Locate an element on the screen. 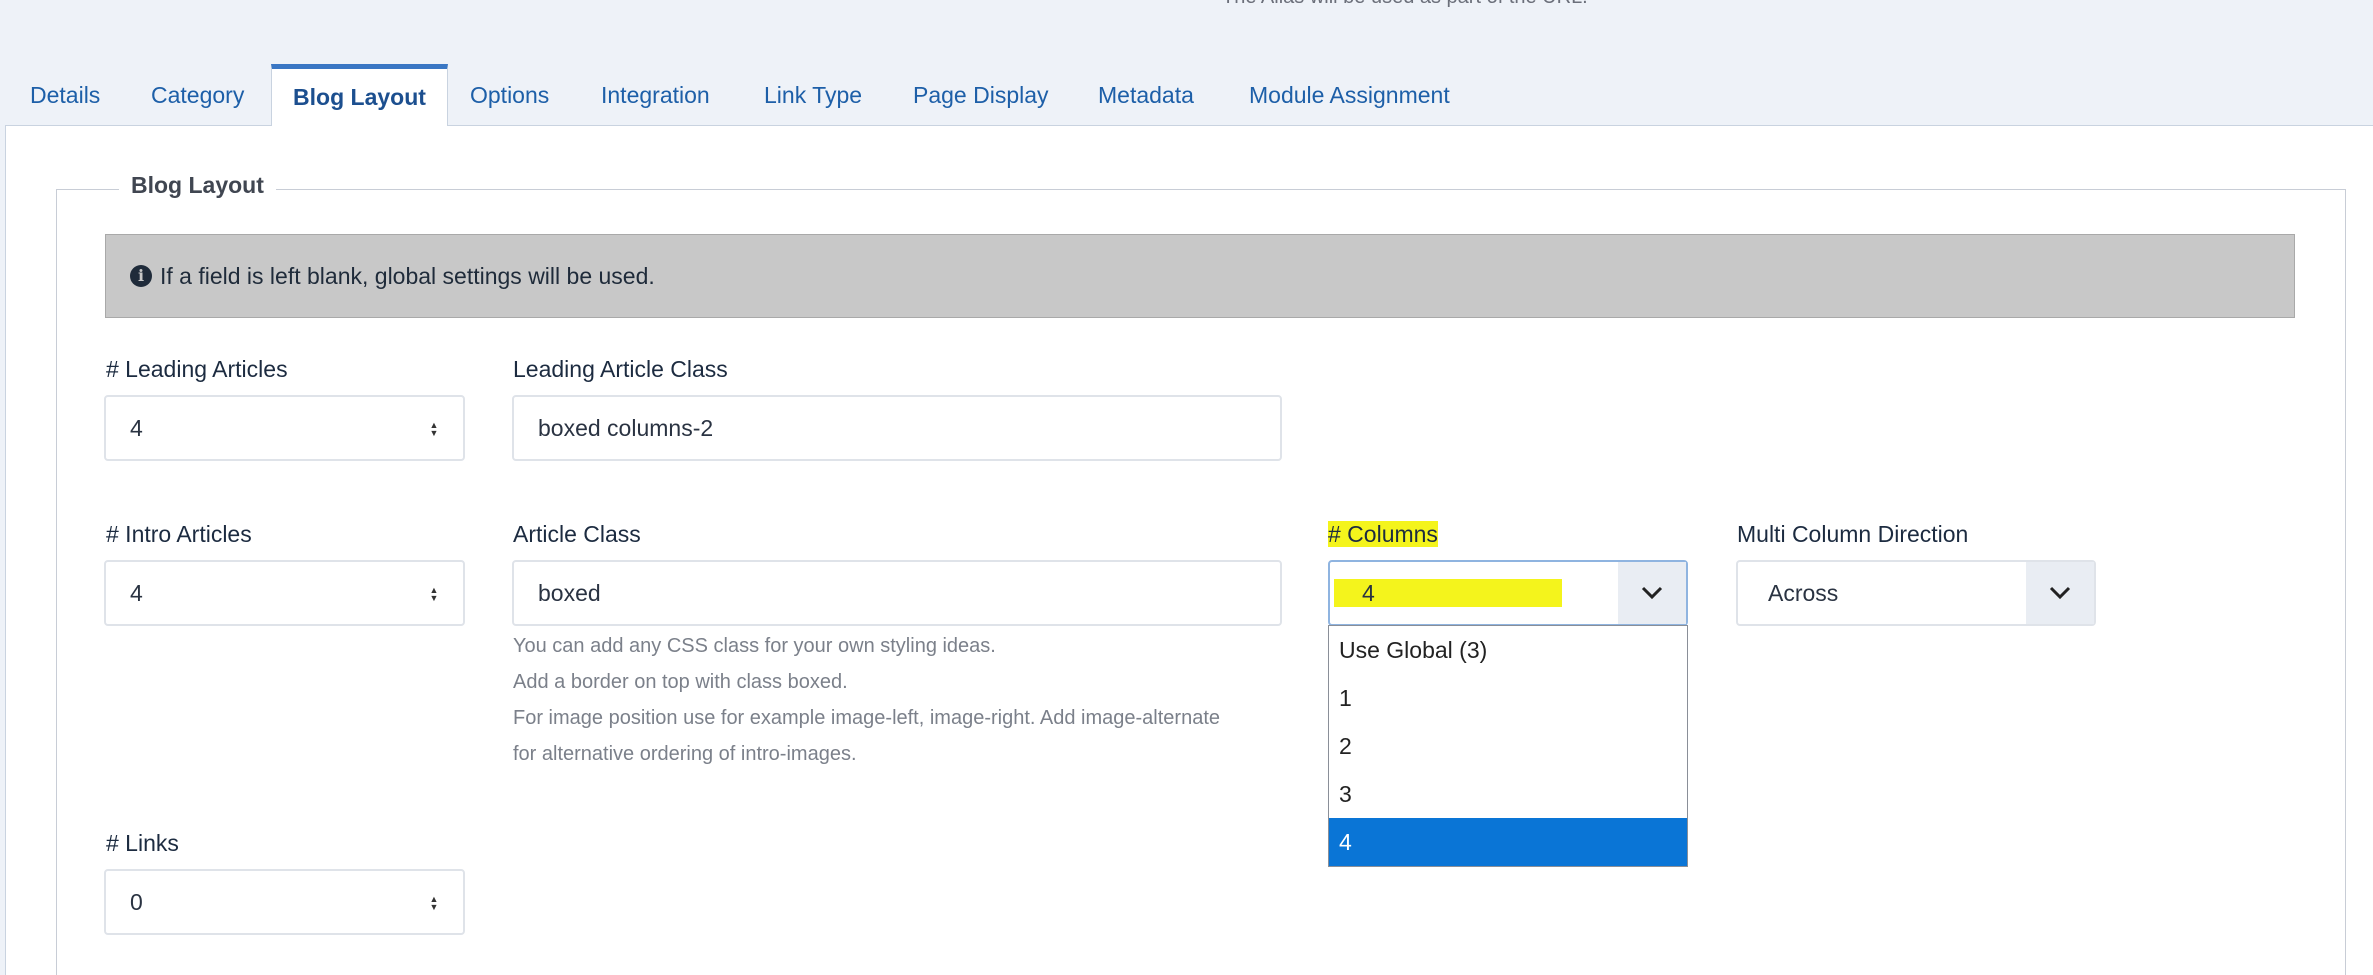 This screenshot has width=2373, height=975. multi-column-direction-caret is located at coordinates (2060, 593).